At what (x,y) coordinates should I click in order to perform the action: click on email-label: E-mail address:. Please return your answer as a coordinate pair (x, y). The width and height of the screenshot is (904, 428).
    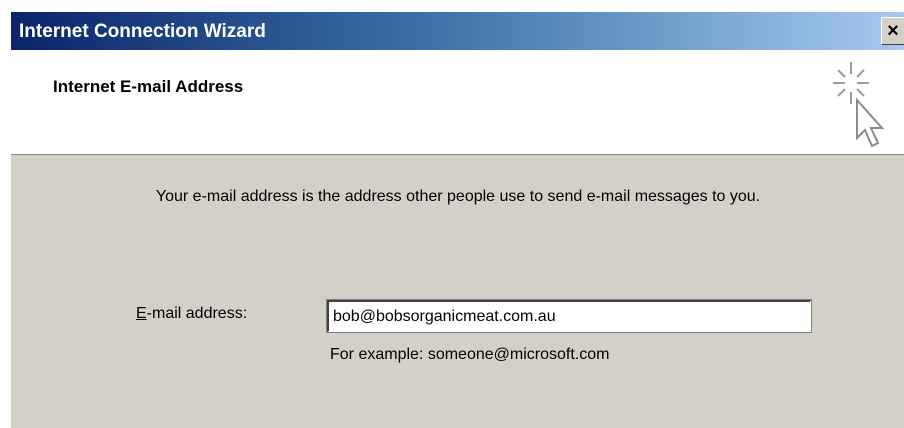
    Looking at the image, I should click on (191, 314).